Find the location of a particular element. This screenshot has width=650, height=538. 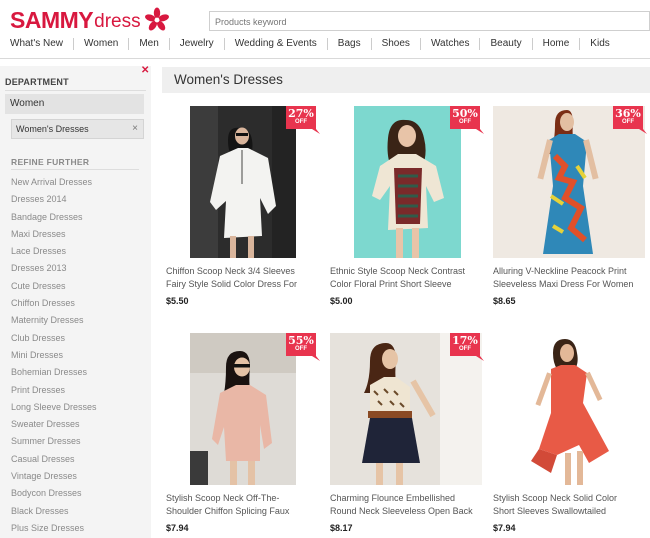

category-link: Cute Dresses is located at coordinates (54, 288).